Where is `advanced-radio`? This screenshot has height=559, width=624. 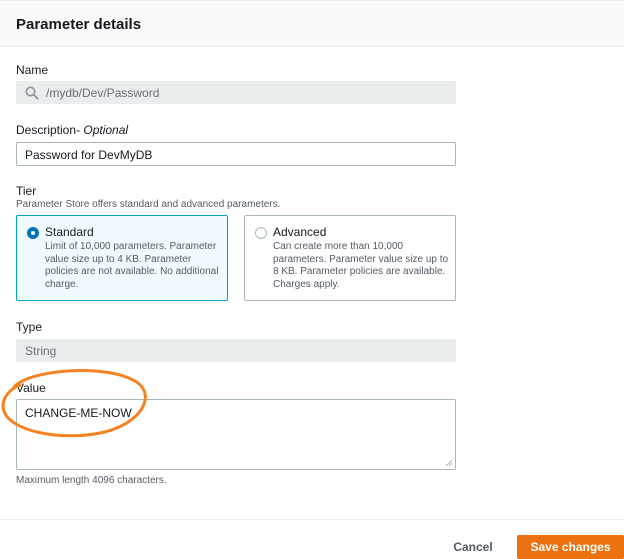
advanced-radio is located at coordinates (261, 233).